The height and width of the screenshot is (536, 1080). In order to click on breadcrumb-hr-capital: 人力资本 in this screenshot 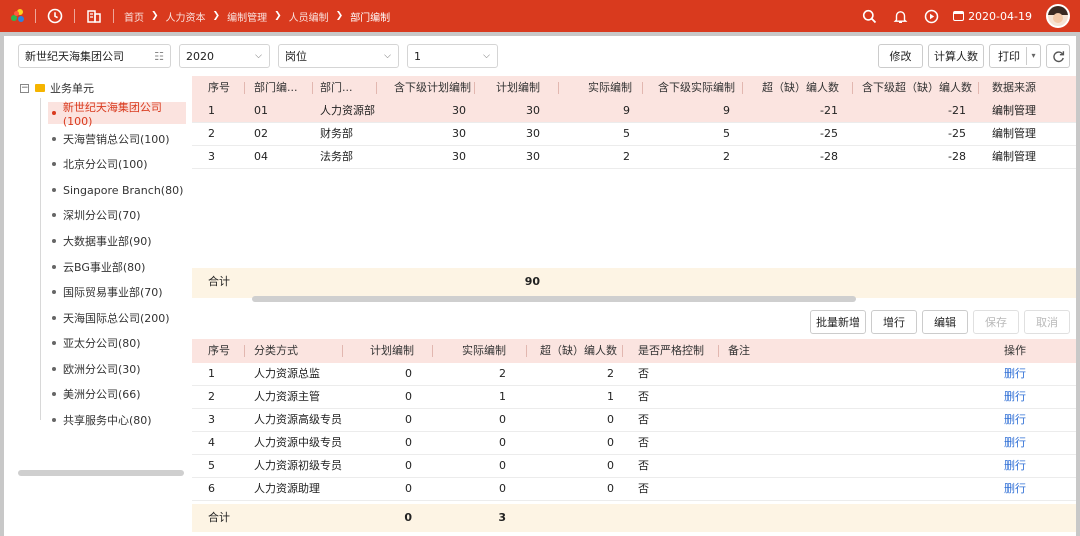, I will do `click(186, 16)`.